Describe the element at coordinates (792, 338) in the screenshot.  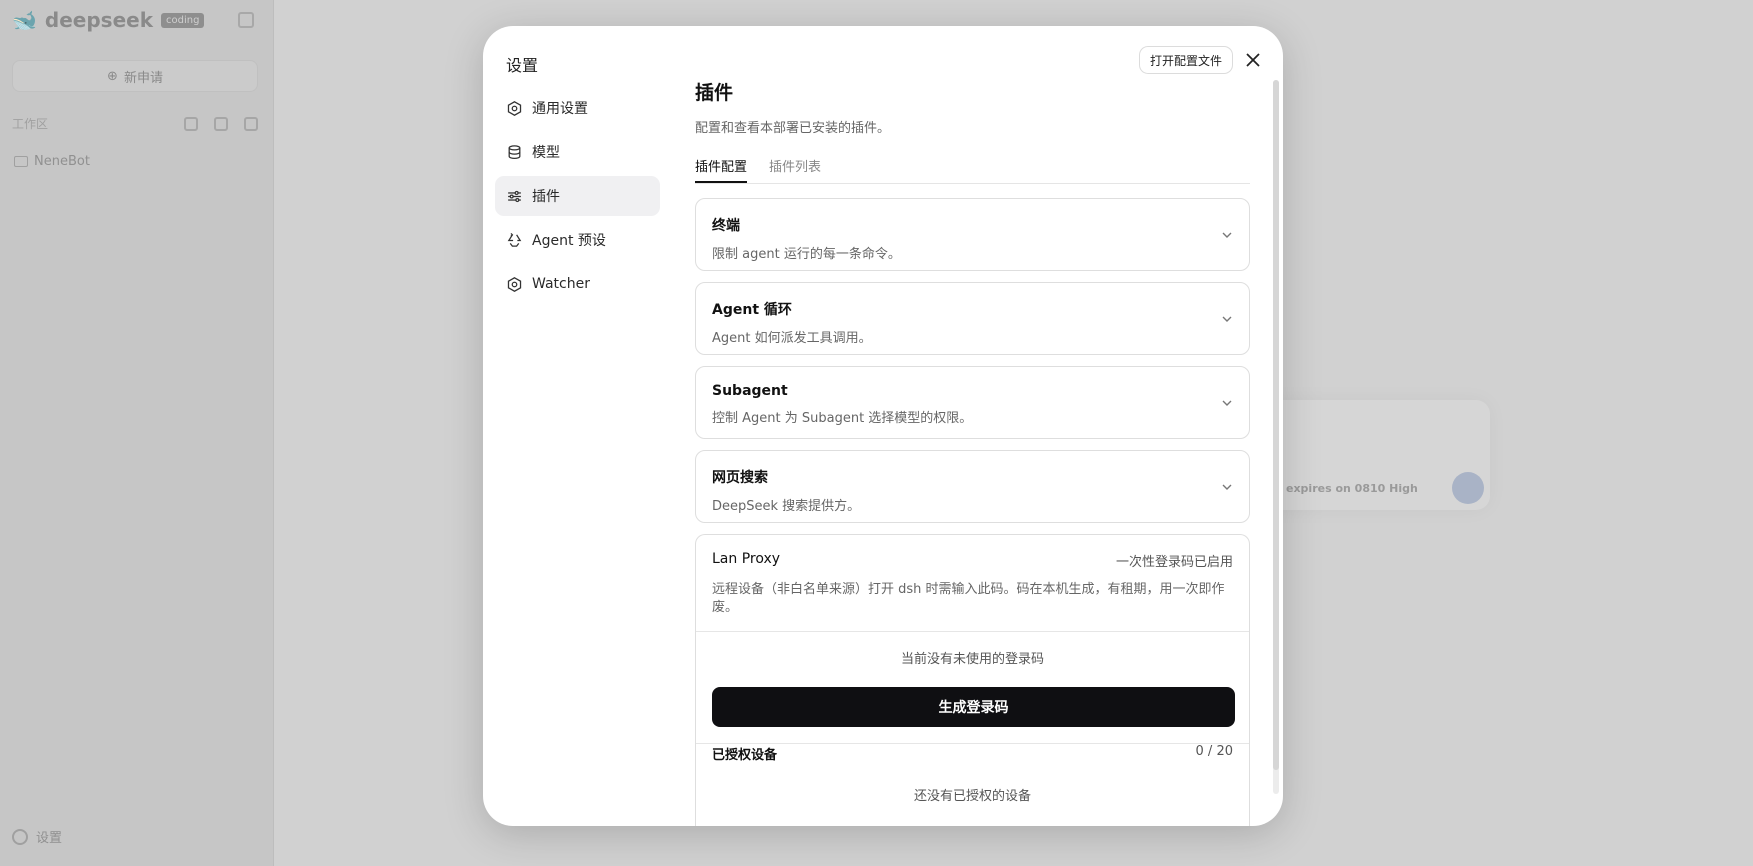
I see `card-desc: Agent 如何派发工具调用。` at that location.